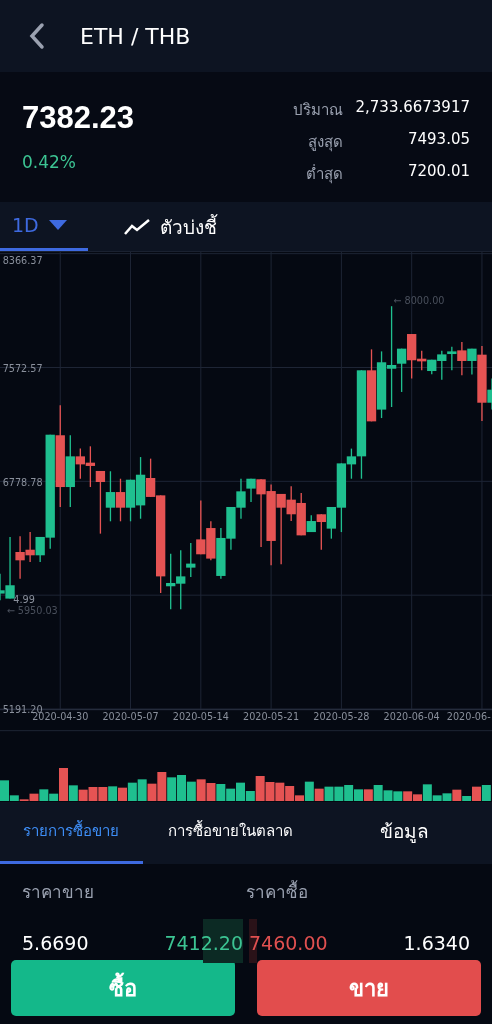  I want to click on price-change: 0.42%, so click(49, 162).